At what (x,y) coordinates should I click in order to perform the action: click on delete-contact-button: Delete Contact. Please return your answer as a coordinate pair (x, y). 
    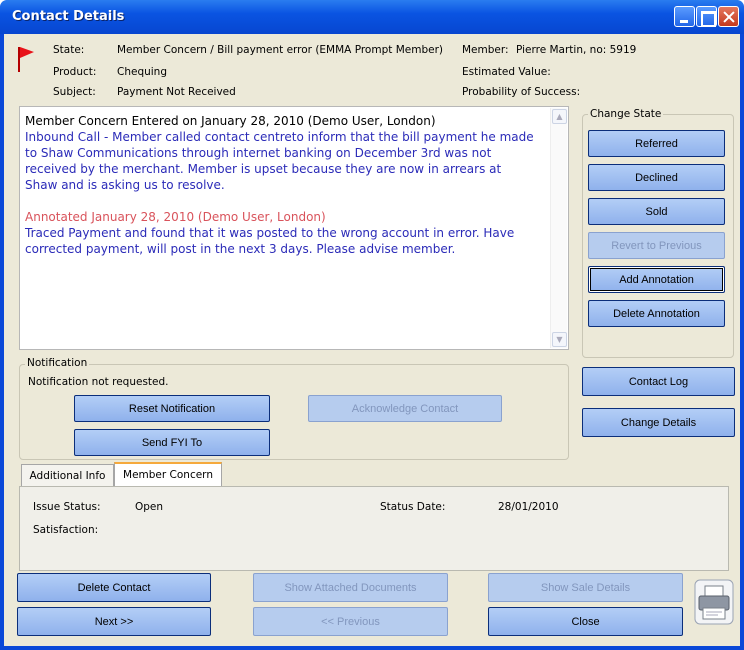
    Looking at the image, I should click on (114, 587).